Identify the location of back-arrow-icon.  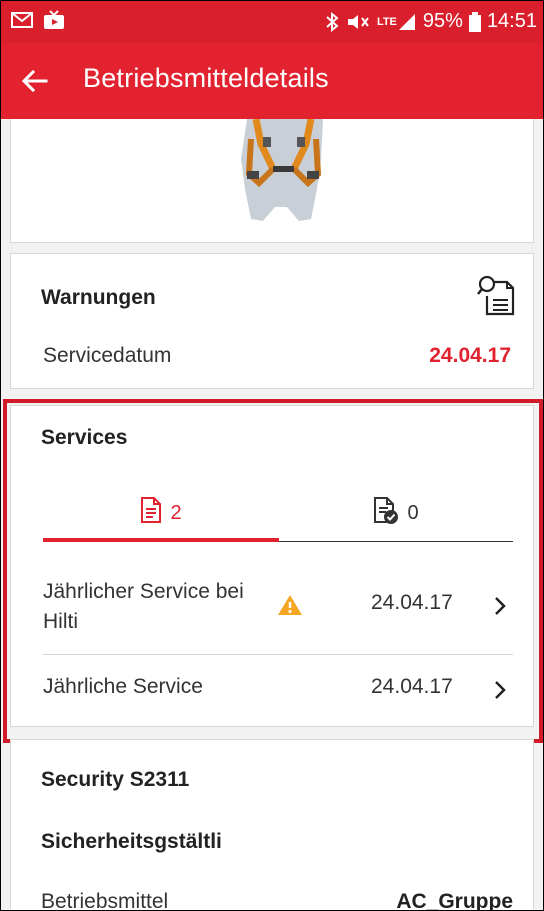
(35, 81).